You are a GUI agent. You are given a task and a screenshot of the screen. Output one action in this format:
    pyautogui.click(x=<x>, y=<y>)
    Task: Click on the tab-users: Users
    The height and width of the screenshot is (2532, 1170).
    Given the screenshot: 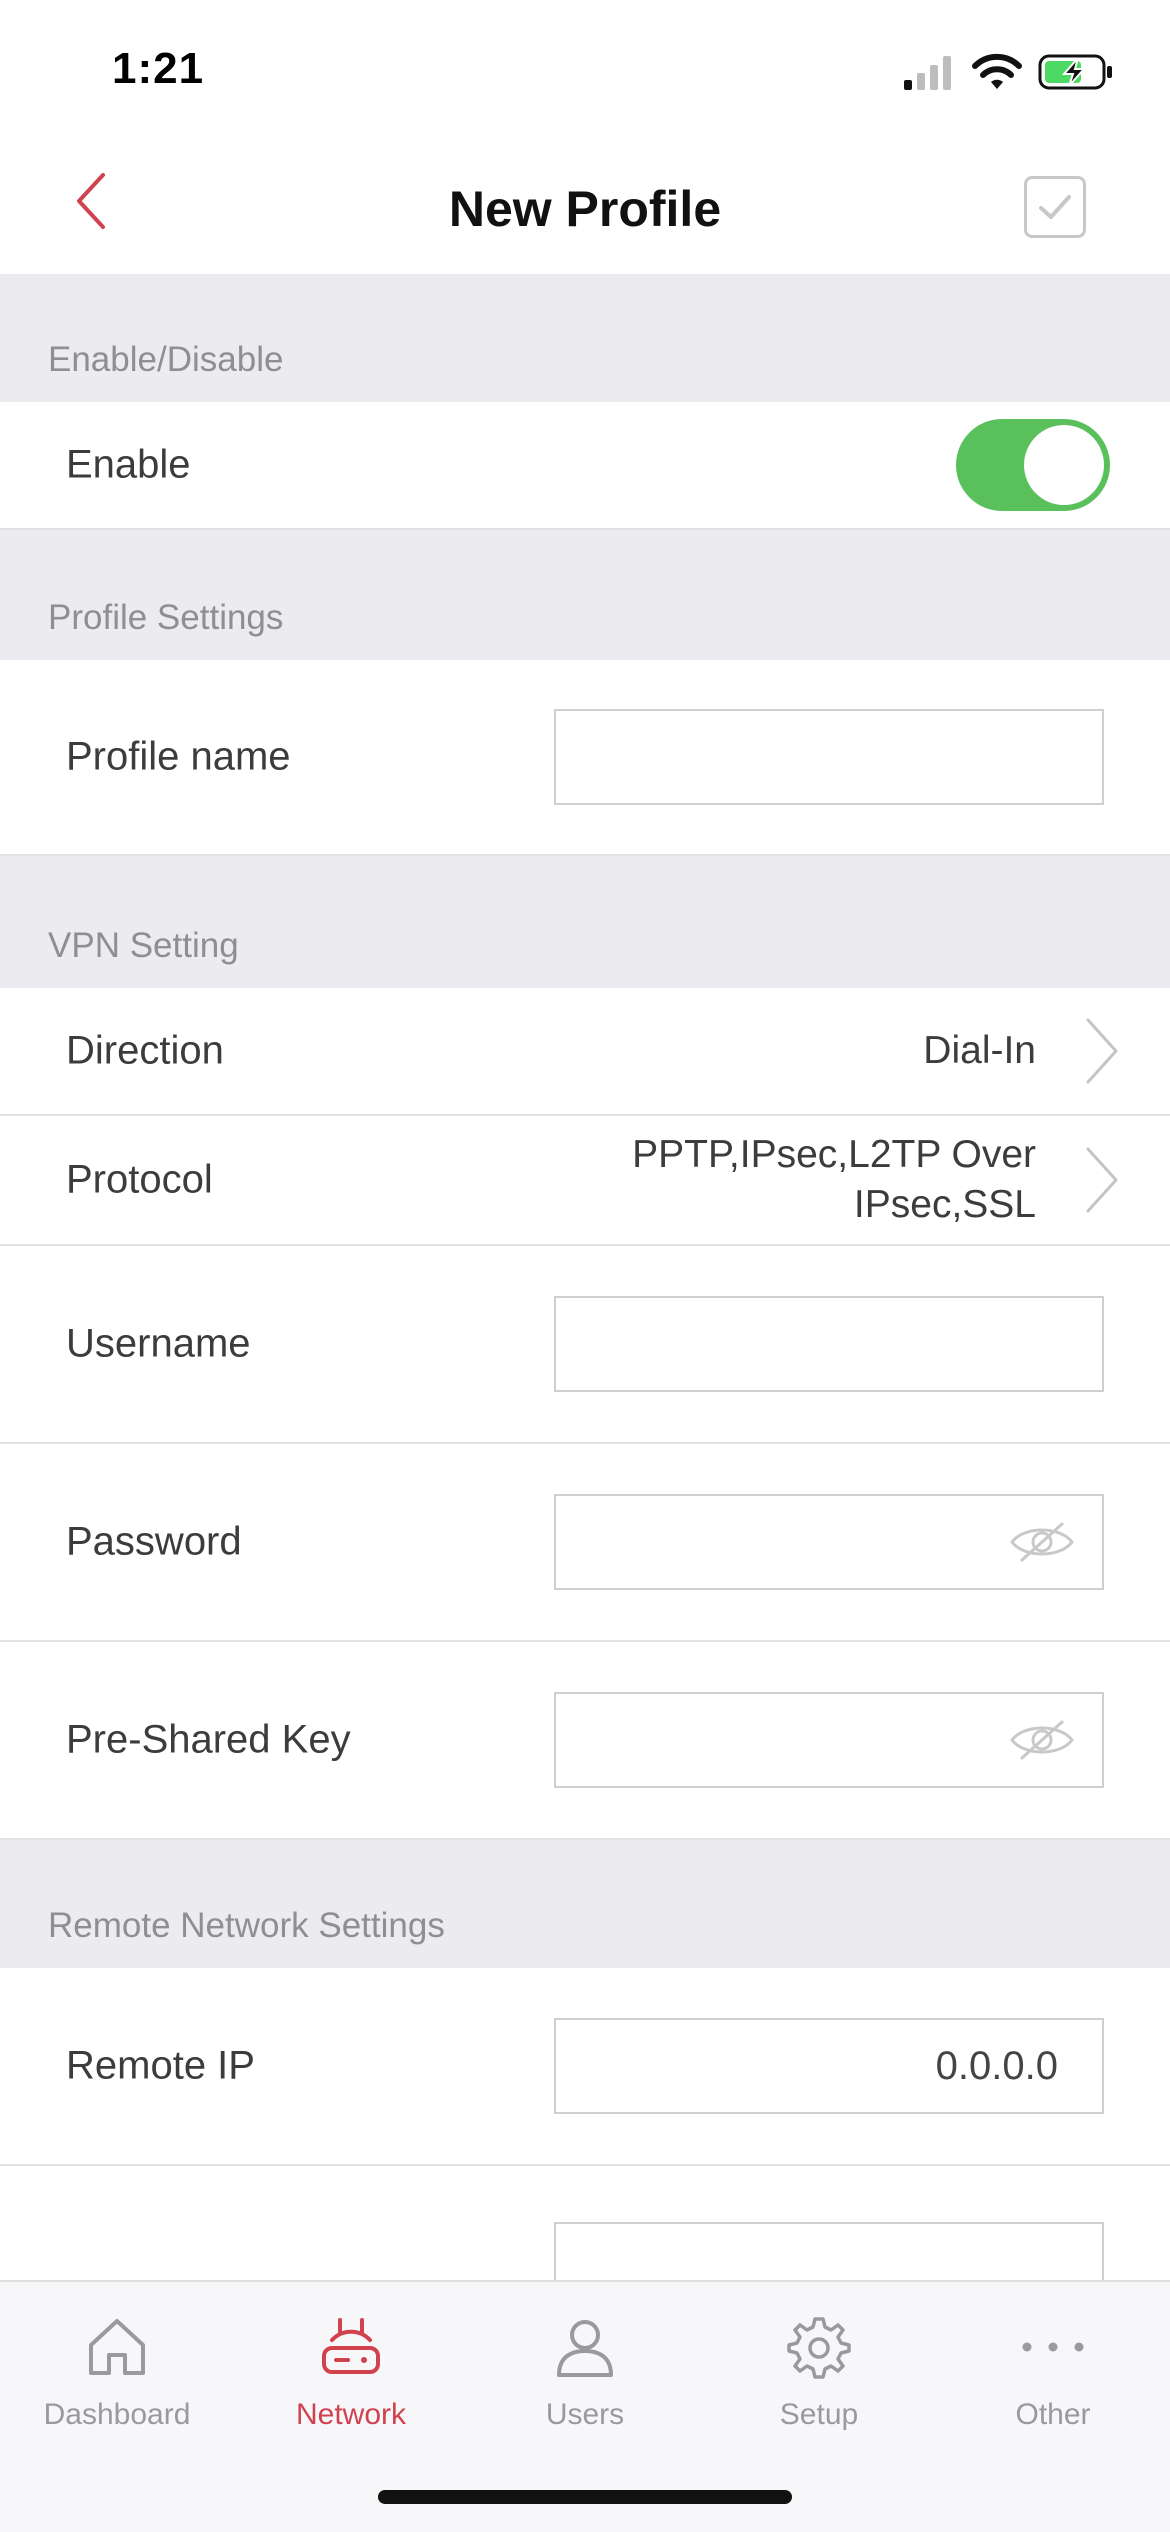 What is the action you would take?
    pyautogui.click(x=585, y=2371)
    